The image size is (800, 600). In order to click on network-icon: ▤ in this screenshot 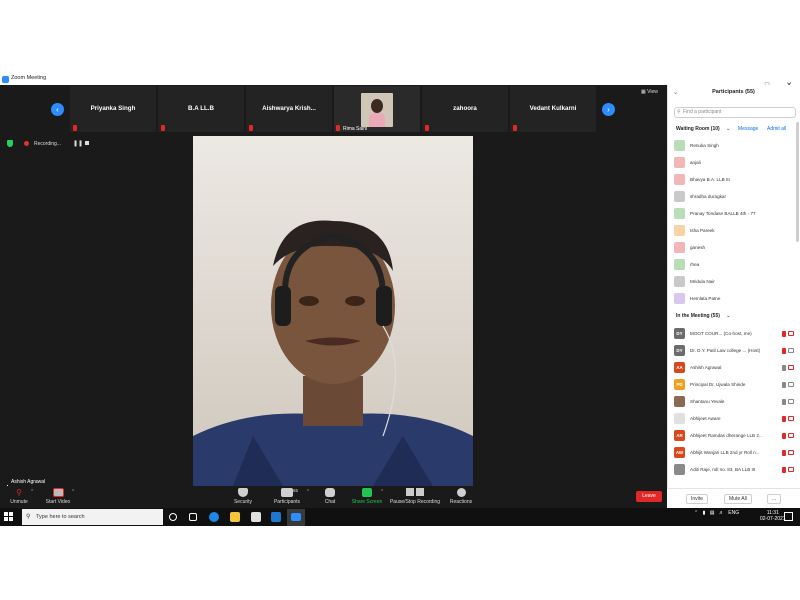, I will do `click(712, 513)`.